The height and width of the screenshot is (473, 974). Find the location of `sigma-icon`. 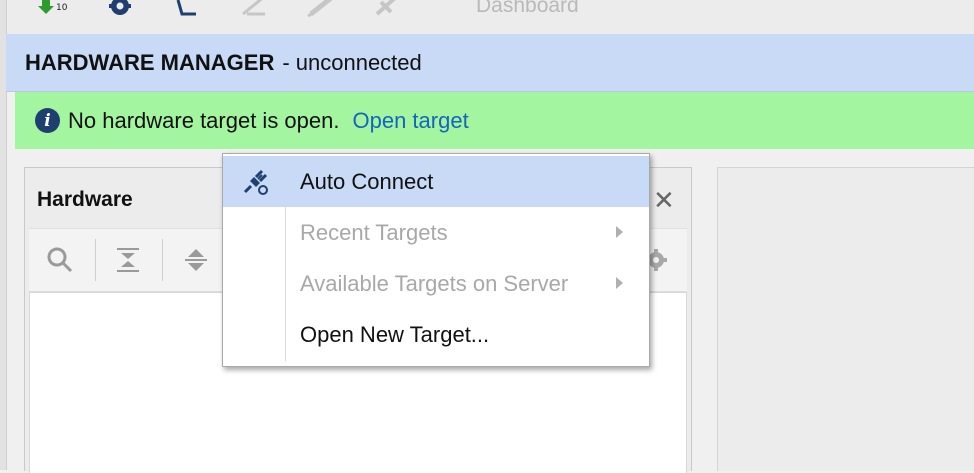

sigma-icon is located at coordinates (187, 11).